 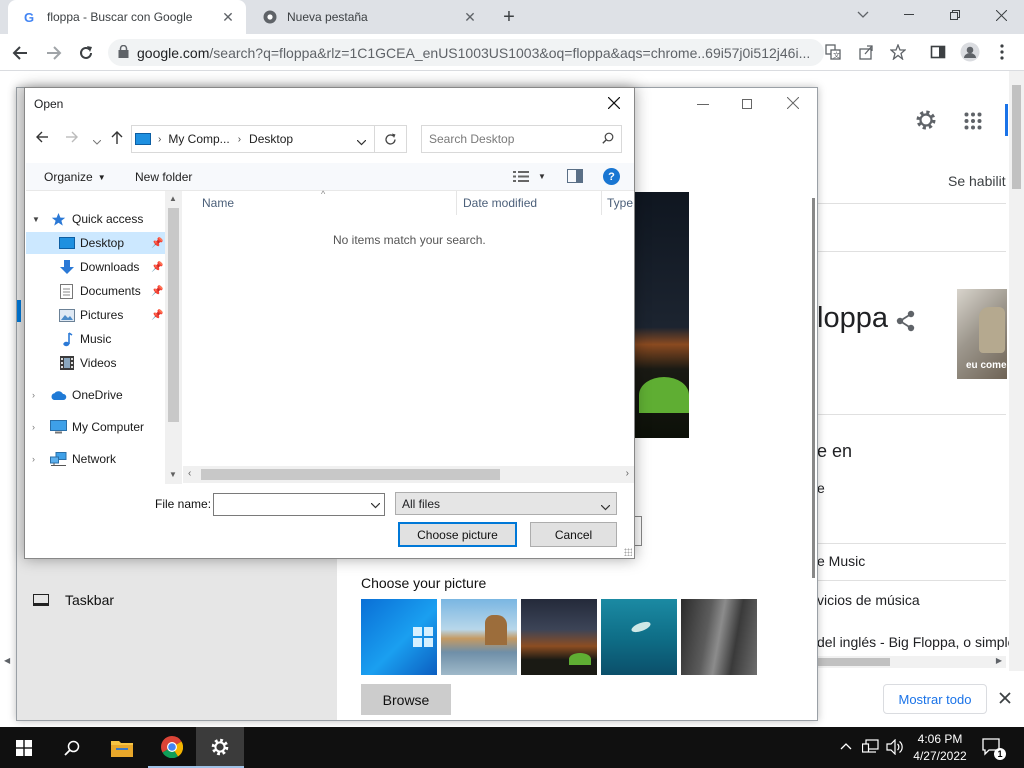 What do you see at coordinates (189, 473) in the screenshot?
I see `scroll-left-arrow-icon: ‹` at bounding box center [189, 473].